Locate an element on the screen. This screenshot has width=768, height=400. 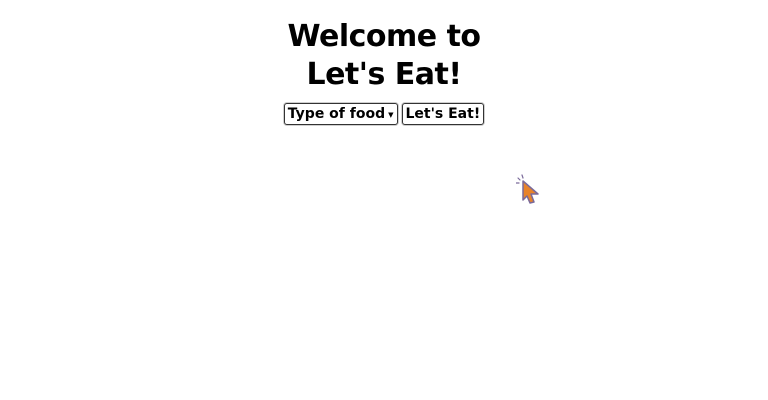
lets-eat-button: Let's Eat! is located at coordinates (443, 114).